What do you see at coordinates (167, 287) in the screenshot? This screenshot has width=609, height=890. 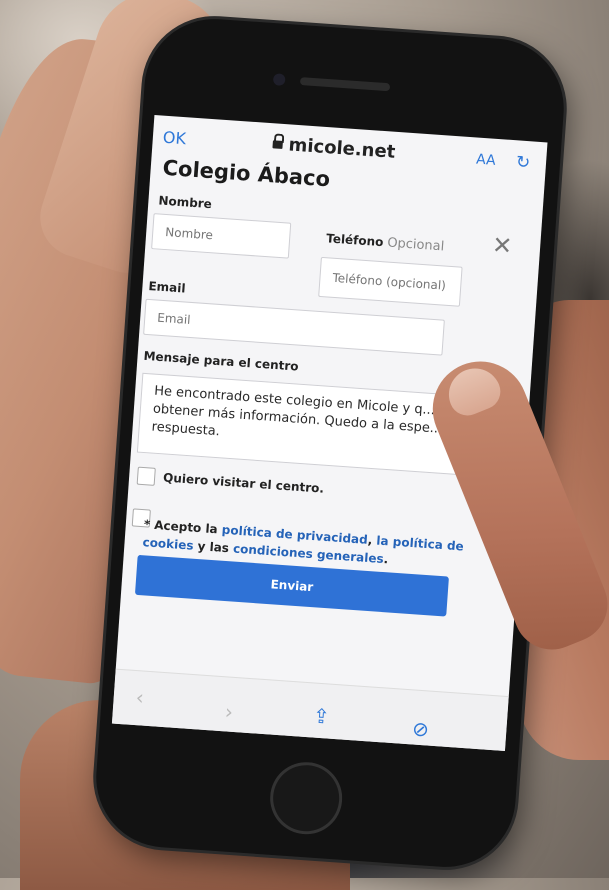 I see `email-label: Email` at bounding box center [167, 287].